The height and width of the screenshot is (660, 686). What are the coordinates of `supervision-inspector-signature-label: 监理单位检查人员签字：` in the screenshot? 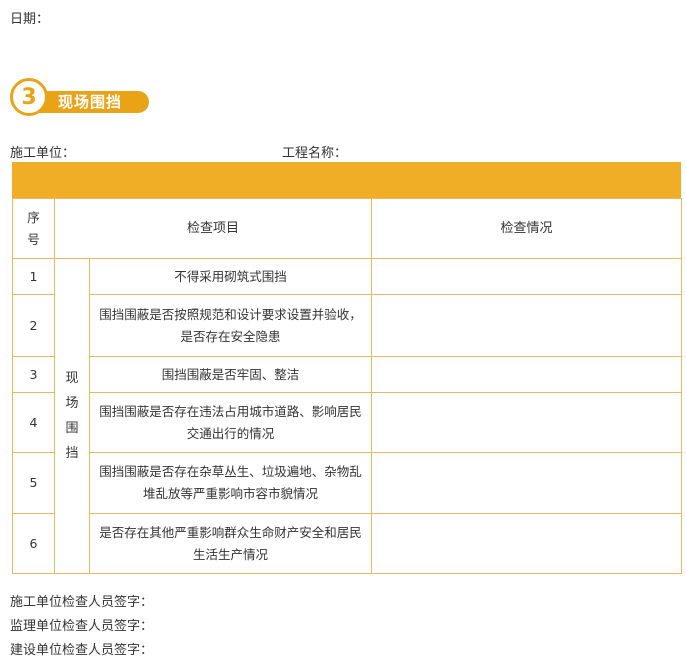 It's located at (82, 626).